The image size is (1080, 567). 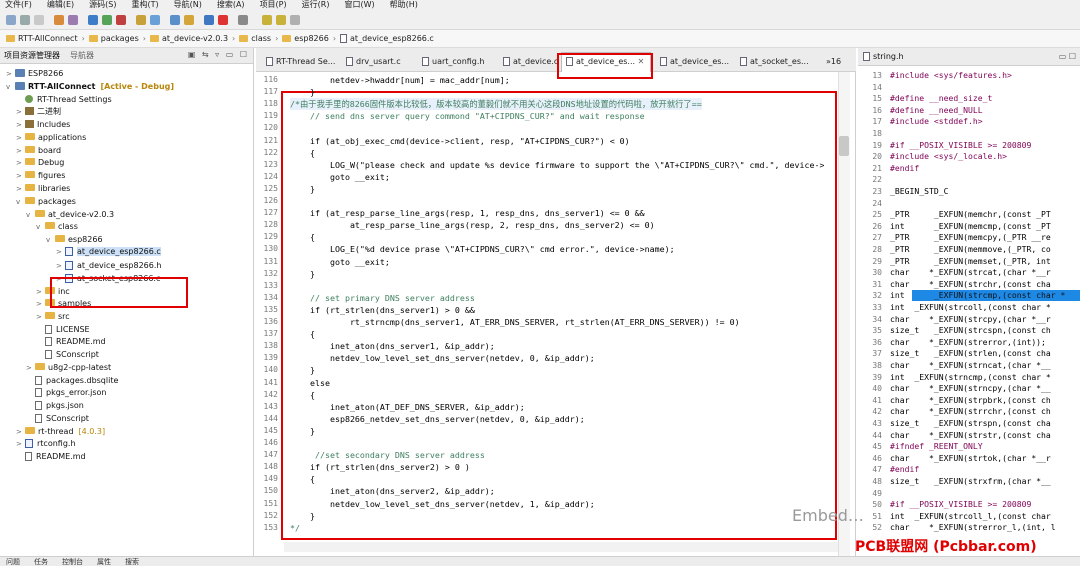 I want to click on code-line: */, so click(x=295, y=527).